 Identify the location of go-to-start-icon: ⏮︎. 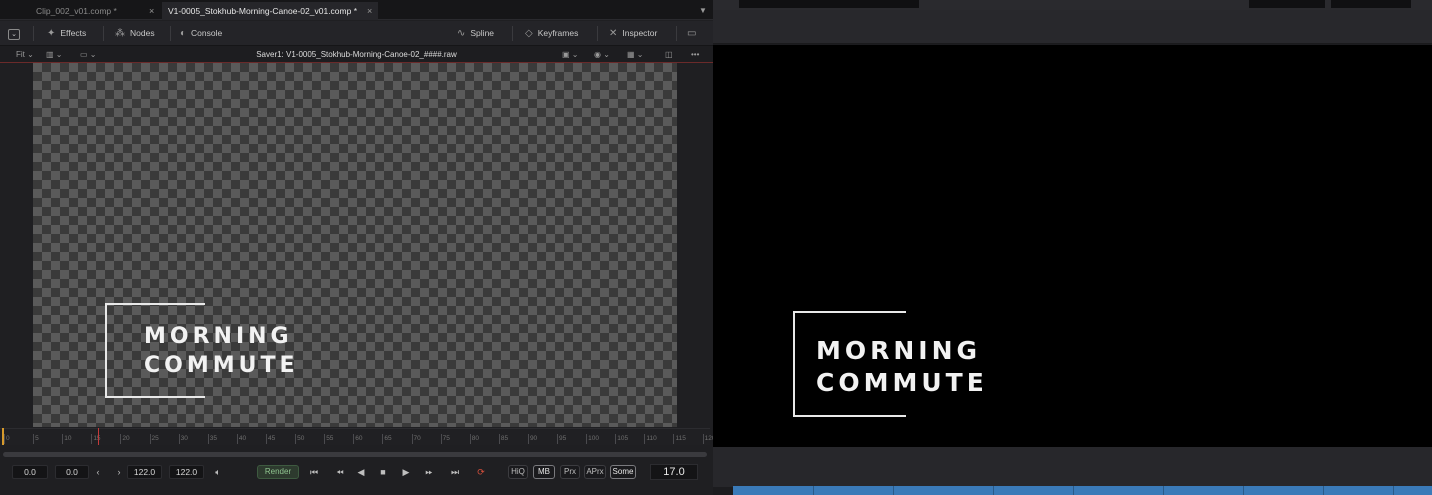
(314, 472).